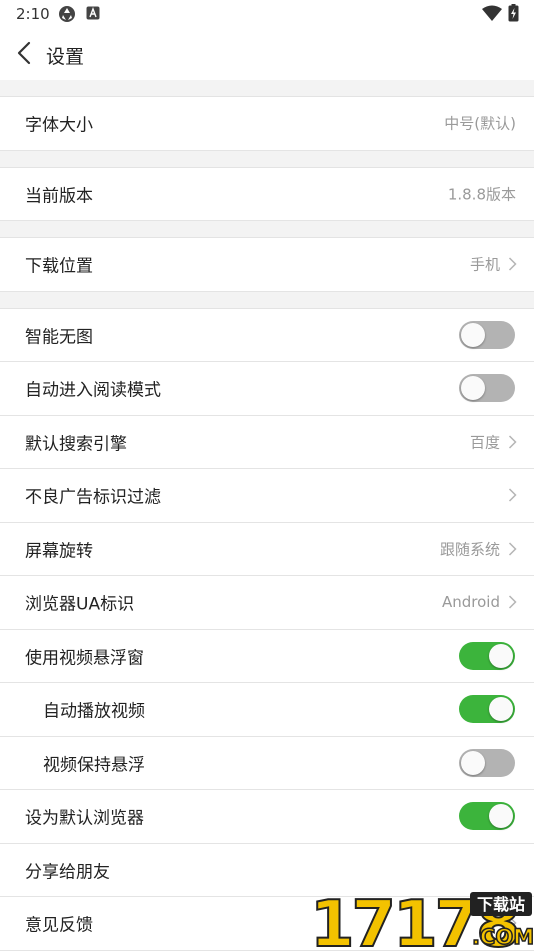 The width and height of the screenshot is (534, 951). Describe the element at coordinates (503, 937) in the screenshot. I see `watermark-domain: .COM` at that location.